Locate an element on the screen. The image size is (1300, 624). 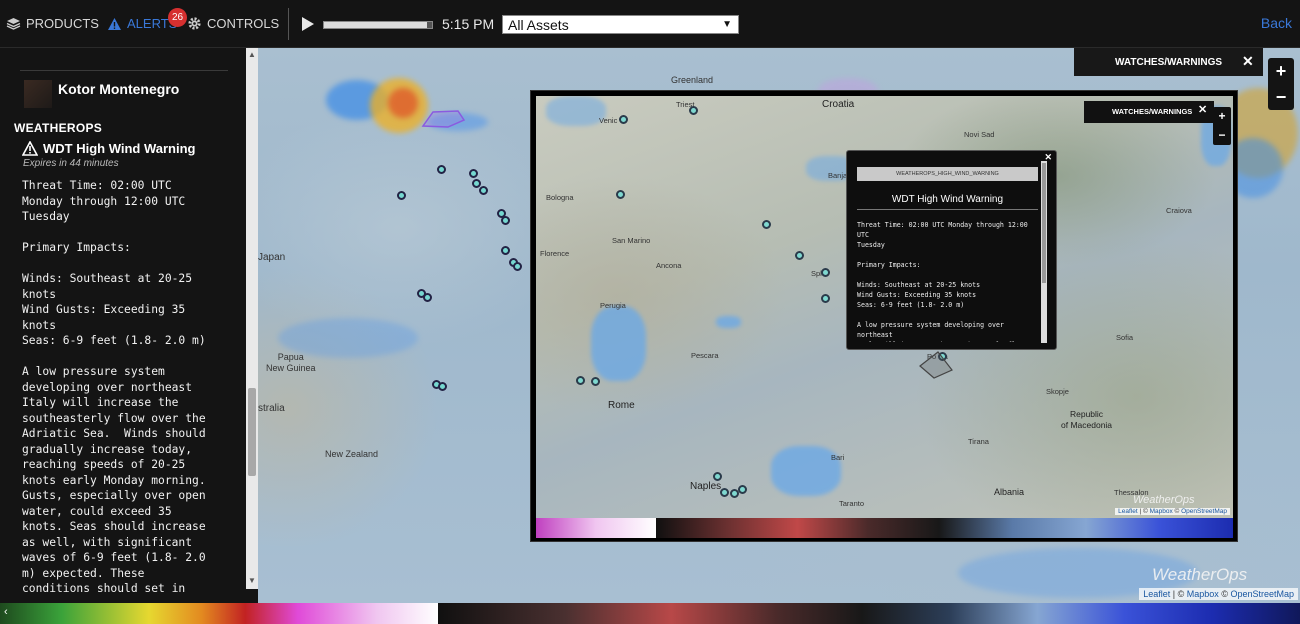
alerts-count-badge: 26 is located at coordinates (177, 17).